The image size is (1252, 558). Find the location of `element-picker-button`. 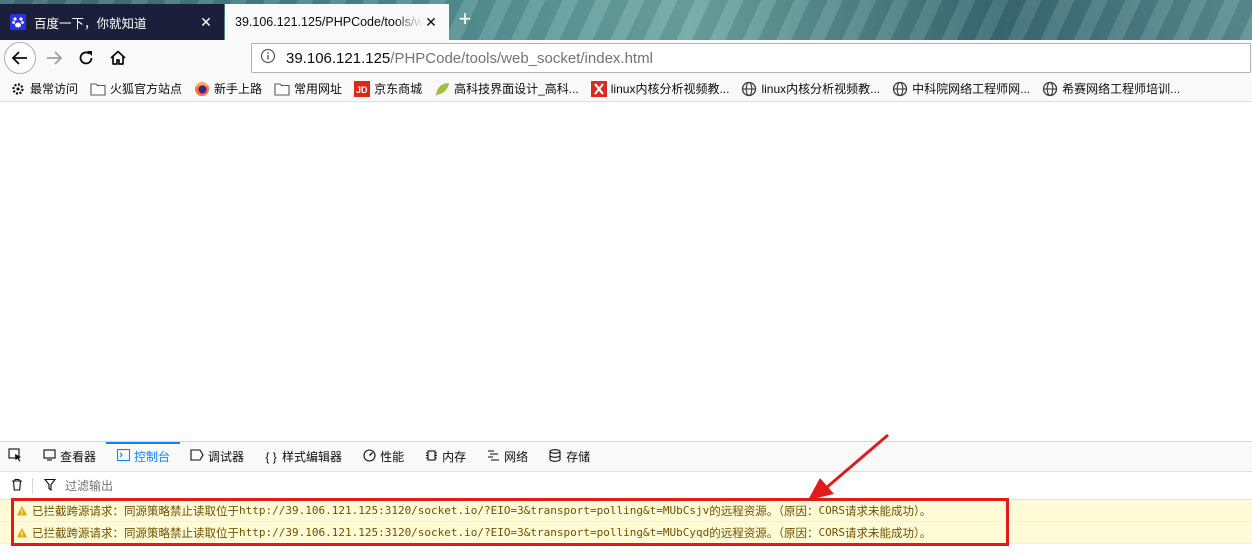

element-picker-button is located at coordinates (19, 456).